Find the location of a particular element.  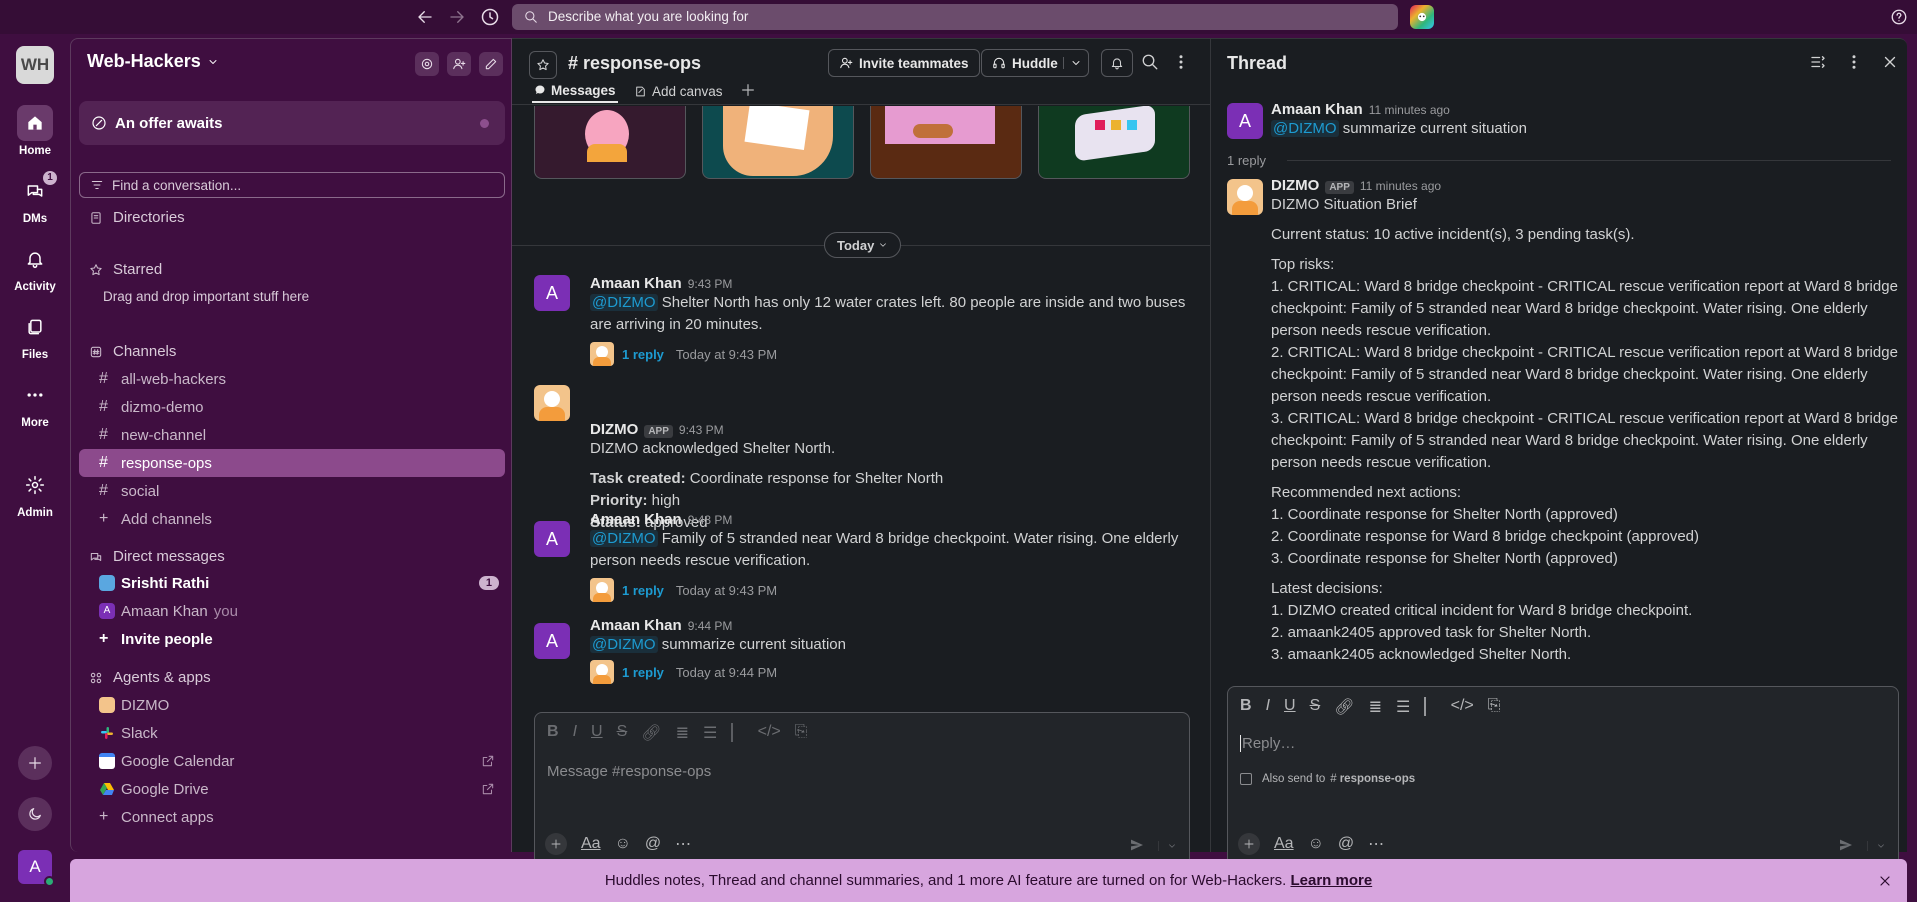

workspace-name: Web-Hackers is located at coordinates (153, 61).